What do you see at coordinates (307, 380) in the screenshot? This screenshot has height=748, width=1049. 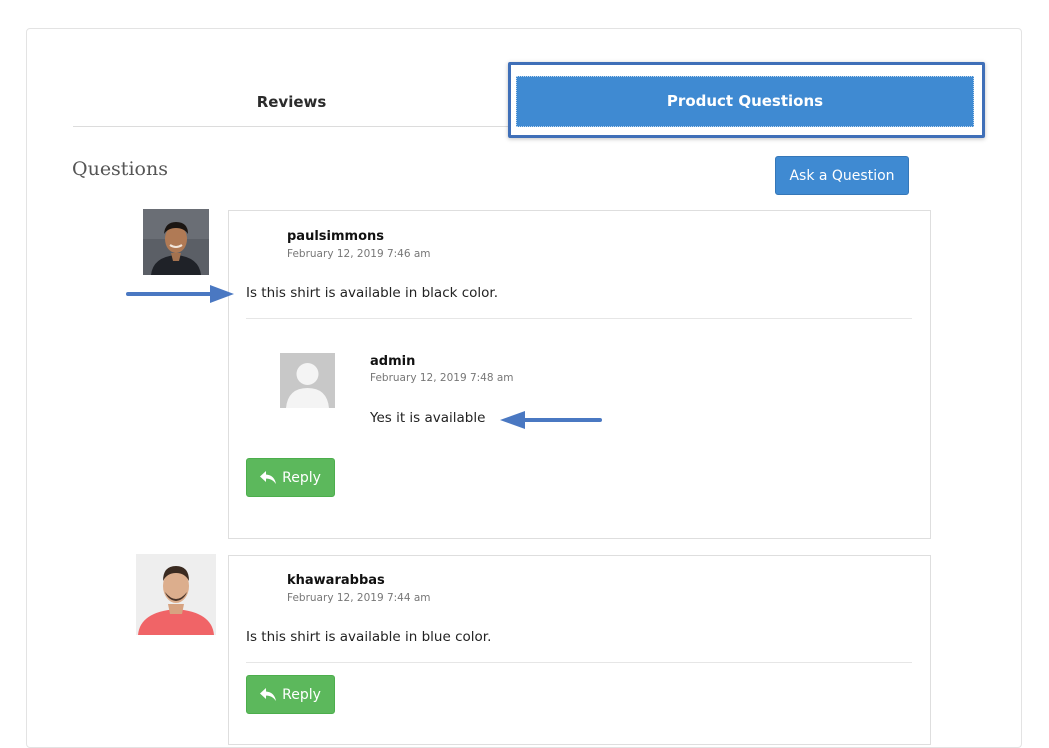 I see `default-avatar-icon` at bounding box center [307, 380].